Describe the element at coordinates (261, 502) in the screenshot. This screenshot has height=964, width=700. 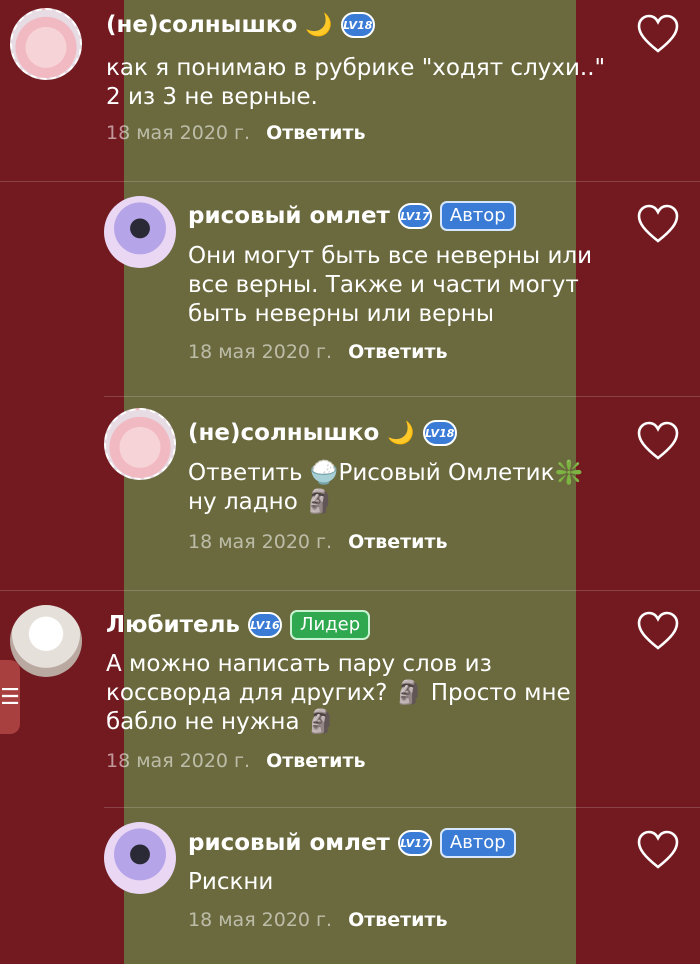
I see `comment-line: ну ладно 🗿` at that location.